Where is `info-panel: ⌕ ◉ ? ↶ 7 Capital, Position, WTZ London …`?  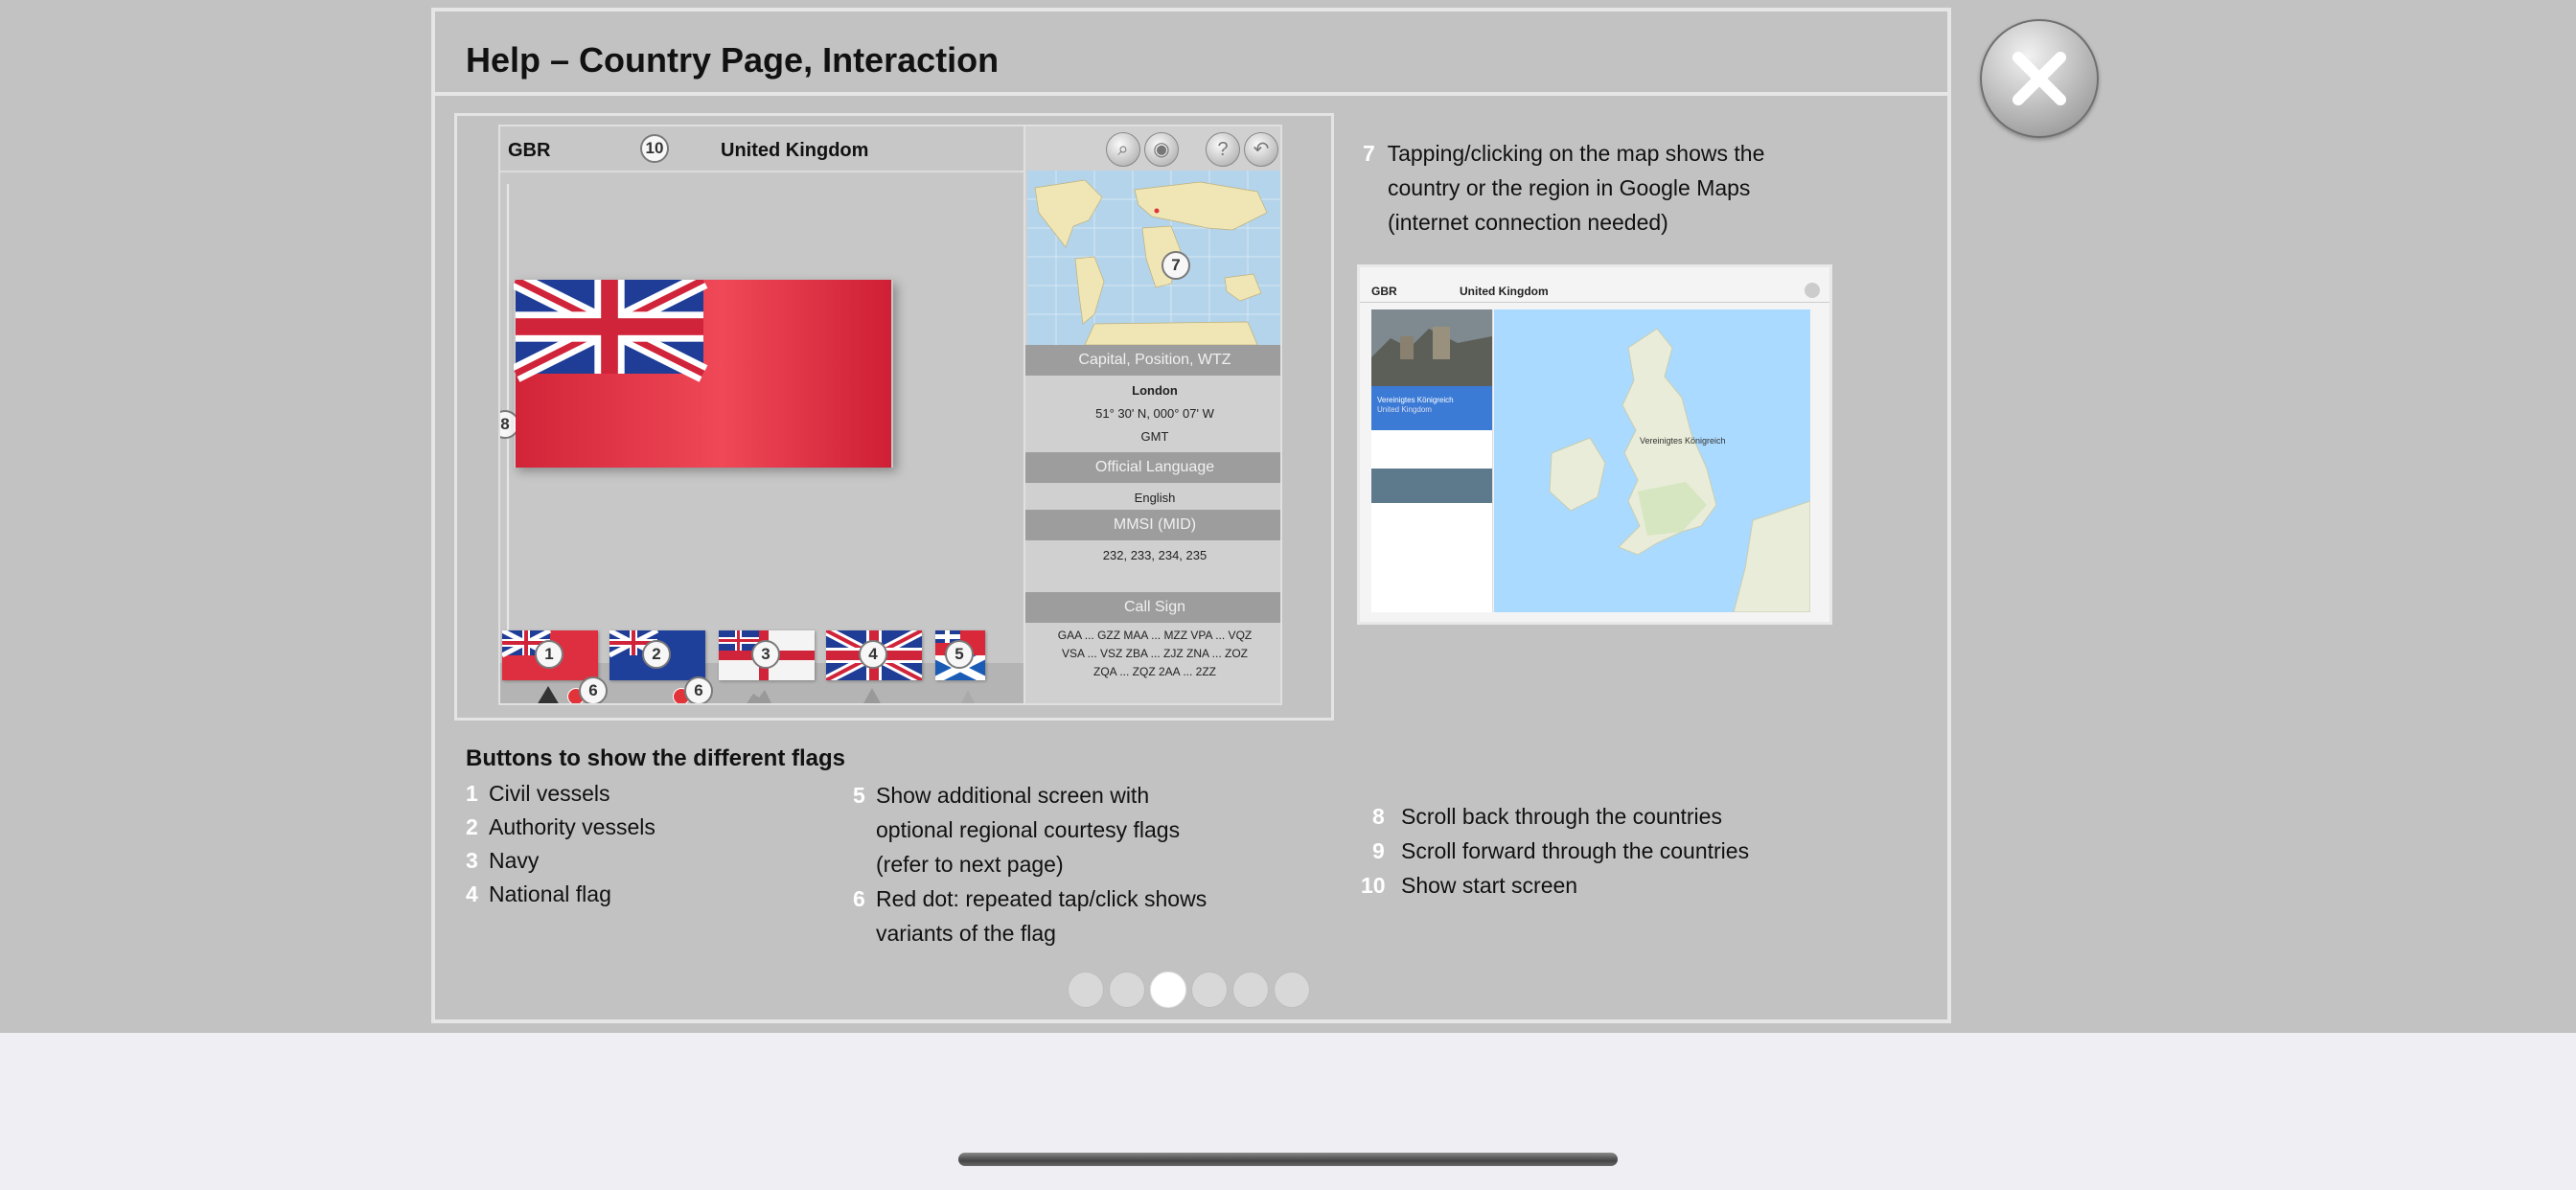
info-panel: ⌕ ◉ ? ↶ 7 Capital, Position, WTZ London … is located at coordinates (1153, 414).